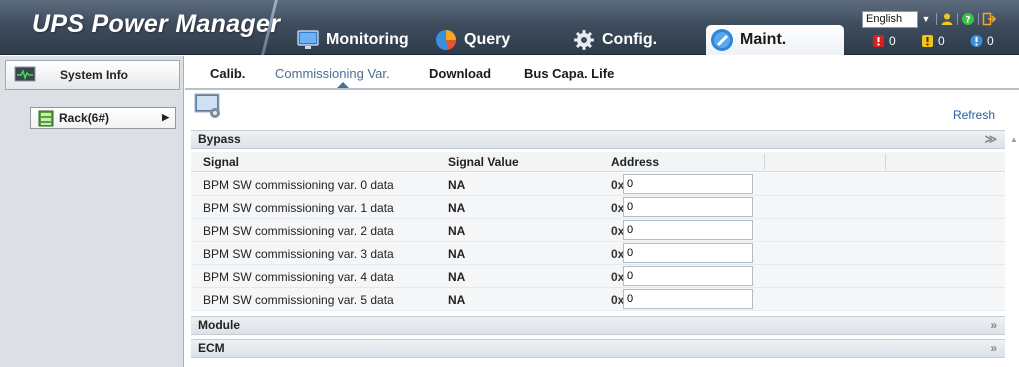  What do you see at coordinates (221, 162) in the screenshot?
I see `column-signal: Signal` at bounding box center [221, 162].